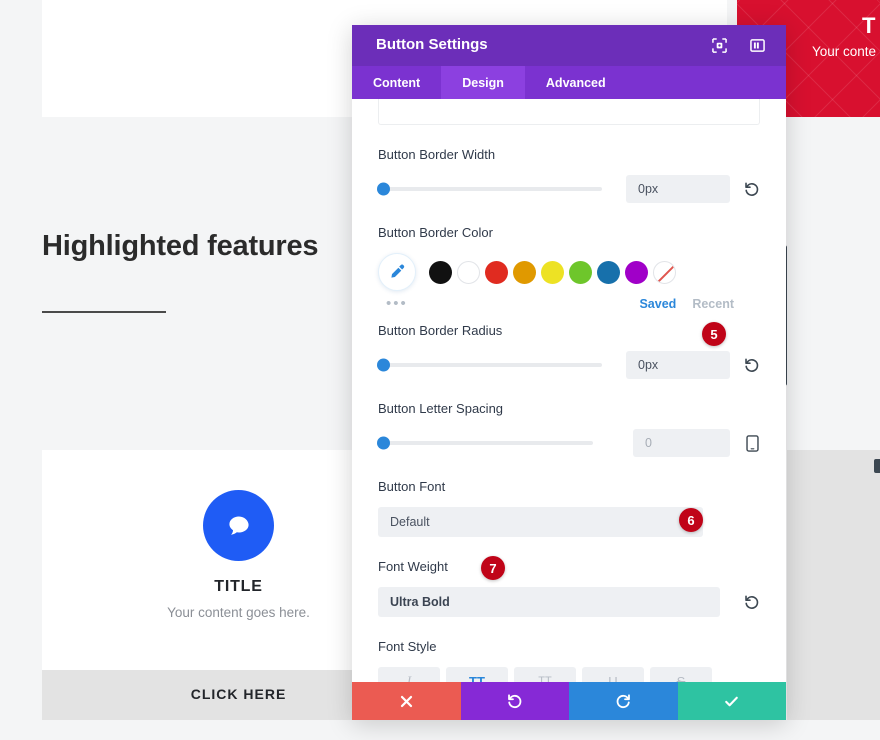 The image size is (880, 740). What do you see at coordinates (569, 45) in the screenshot?
I see `modal-header: Button Settings` at bounding box center [569, 45].